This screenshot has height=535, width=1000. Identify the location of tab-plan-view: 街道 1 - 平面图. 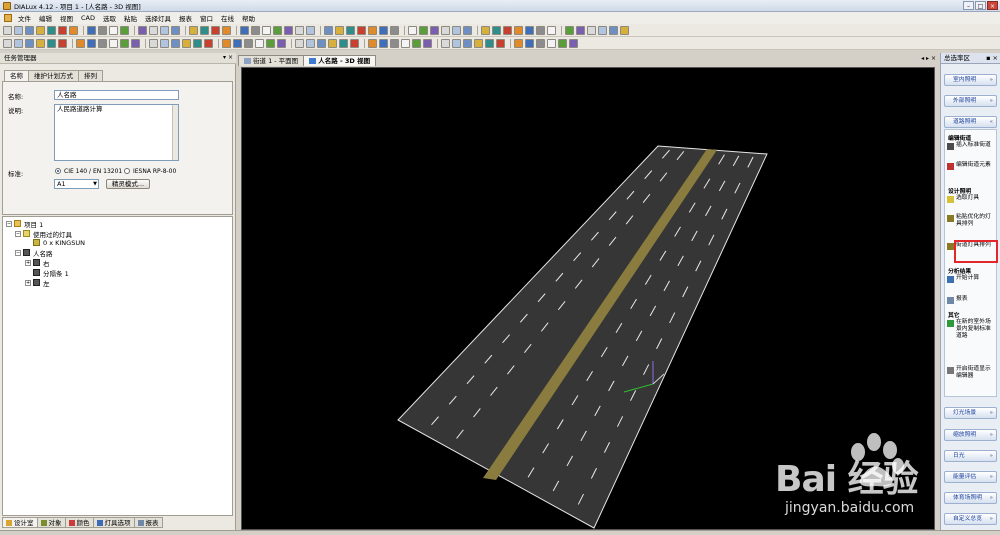
(271, 60).